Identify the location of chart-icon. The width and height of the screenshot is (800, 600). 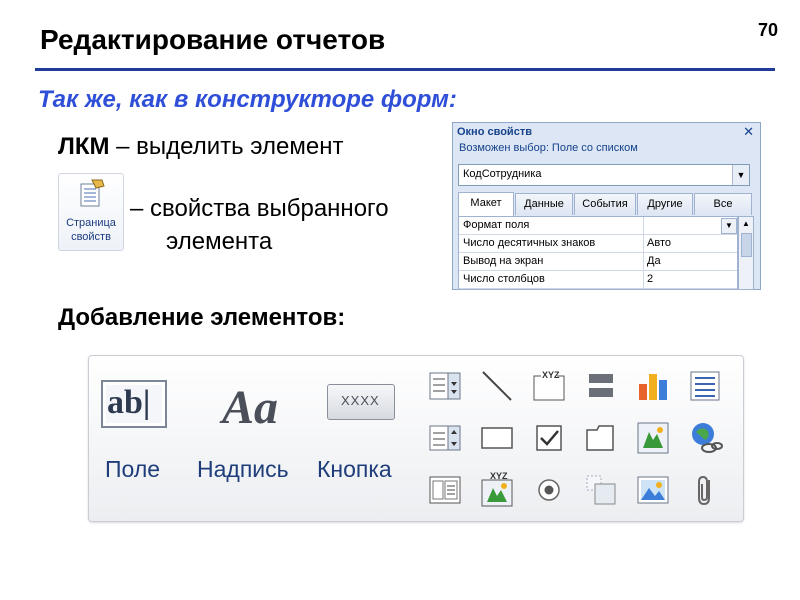
(653, 386).